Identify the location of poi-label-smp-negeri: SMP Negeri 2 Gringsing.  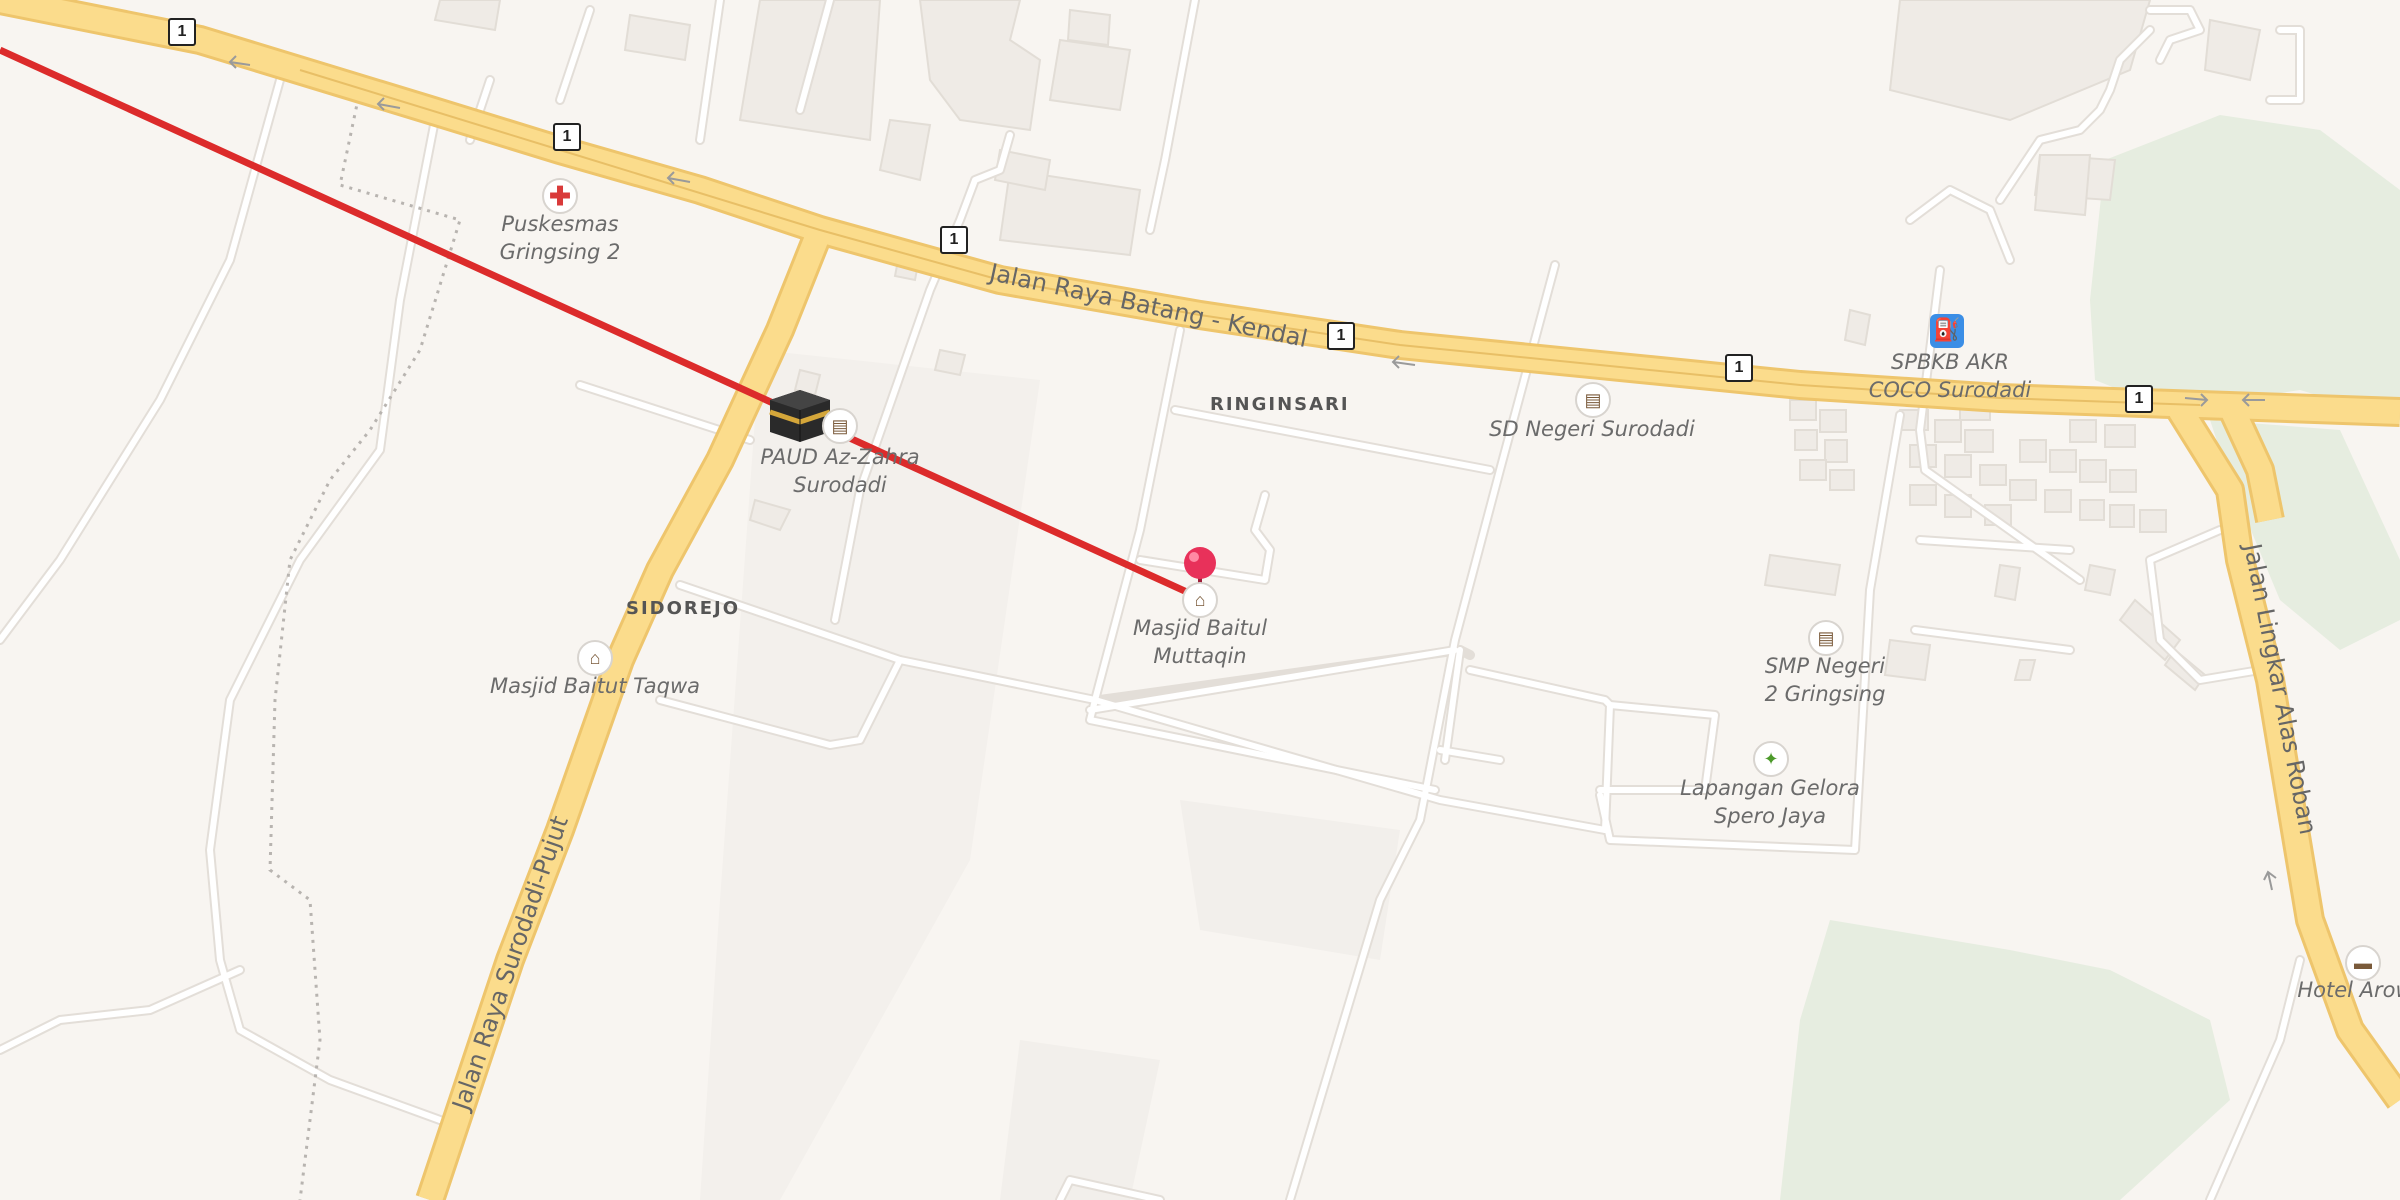
(1825, 680).